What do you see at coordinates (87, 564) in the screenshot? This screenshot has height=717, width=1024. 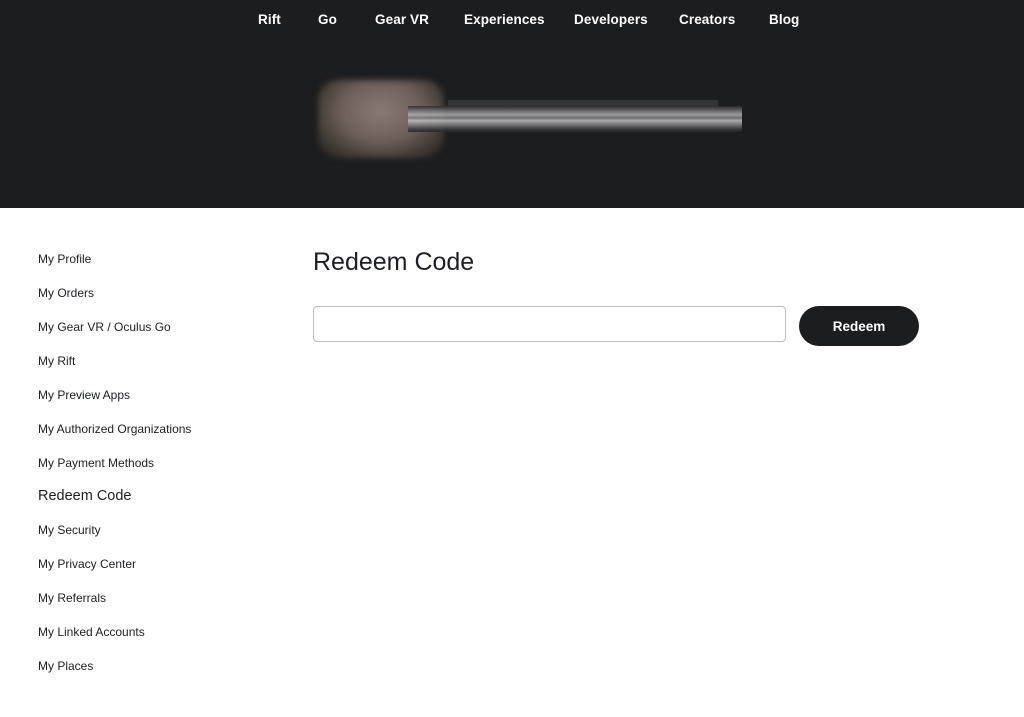 I see `sidebar-item-my-privacy-center: My Privacy Center` at bounding box center [87, 564].